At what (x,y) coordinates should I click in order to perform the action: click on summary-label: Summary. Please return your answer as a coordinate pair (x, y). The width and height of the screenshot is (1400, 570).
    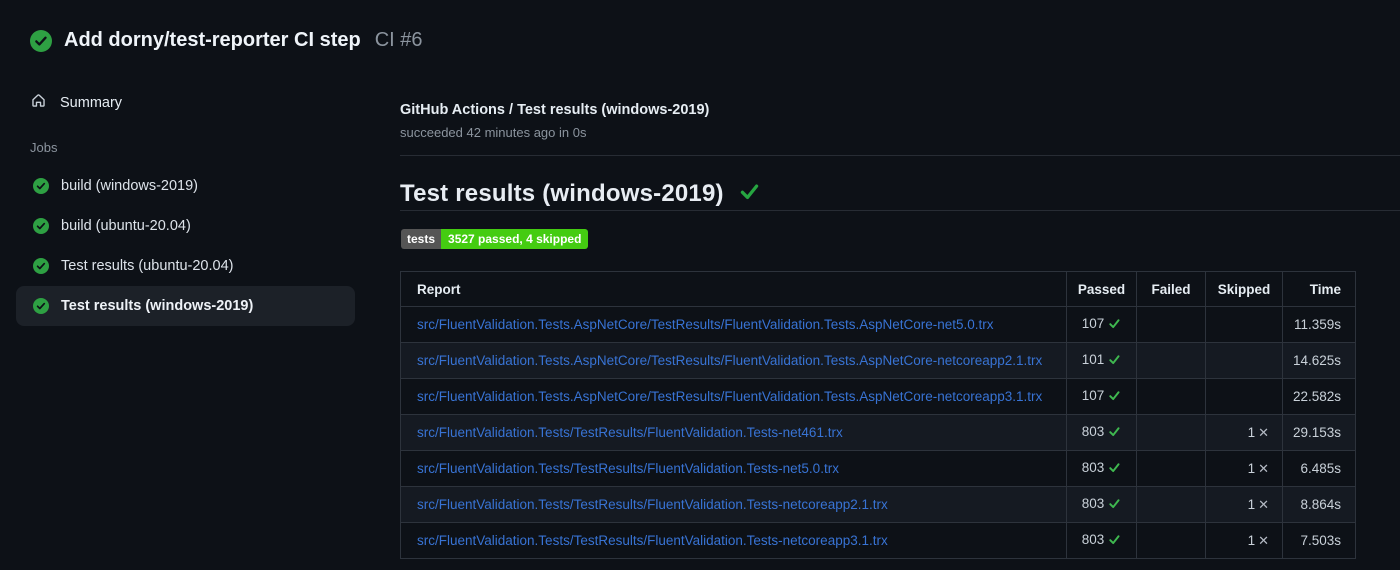
    Looking at the image, I should click on (91, 103).